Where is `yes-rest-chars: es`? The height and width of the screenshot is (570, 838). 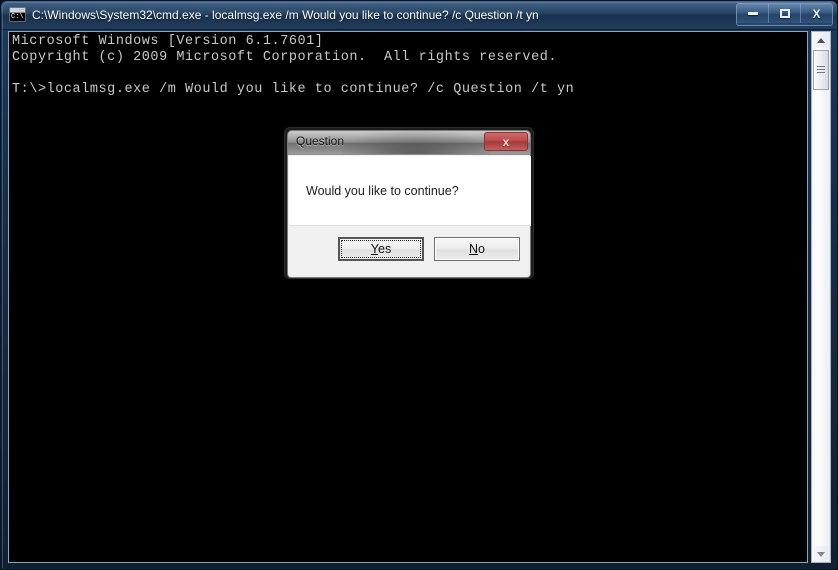 yes-rest-chars: es is located at coordinates (385, 249).